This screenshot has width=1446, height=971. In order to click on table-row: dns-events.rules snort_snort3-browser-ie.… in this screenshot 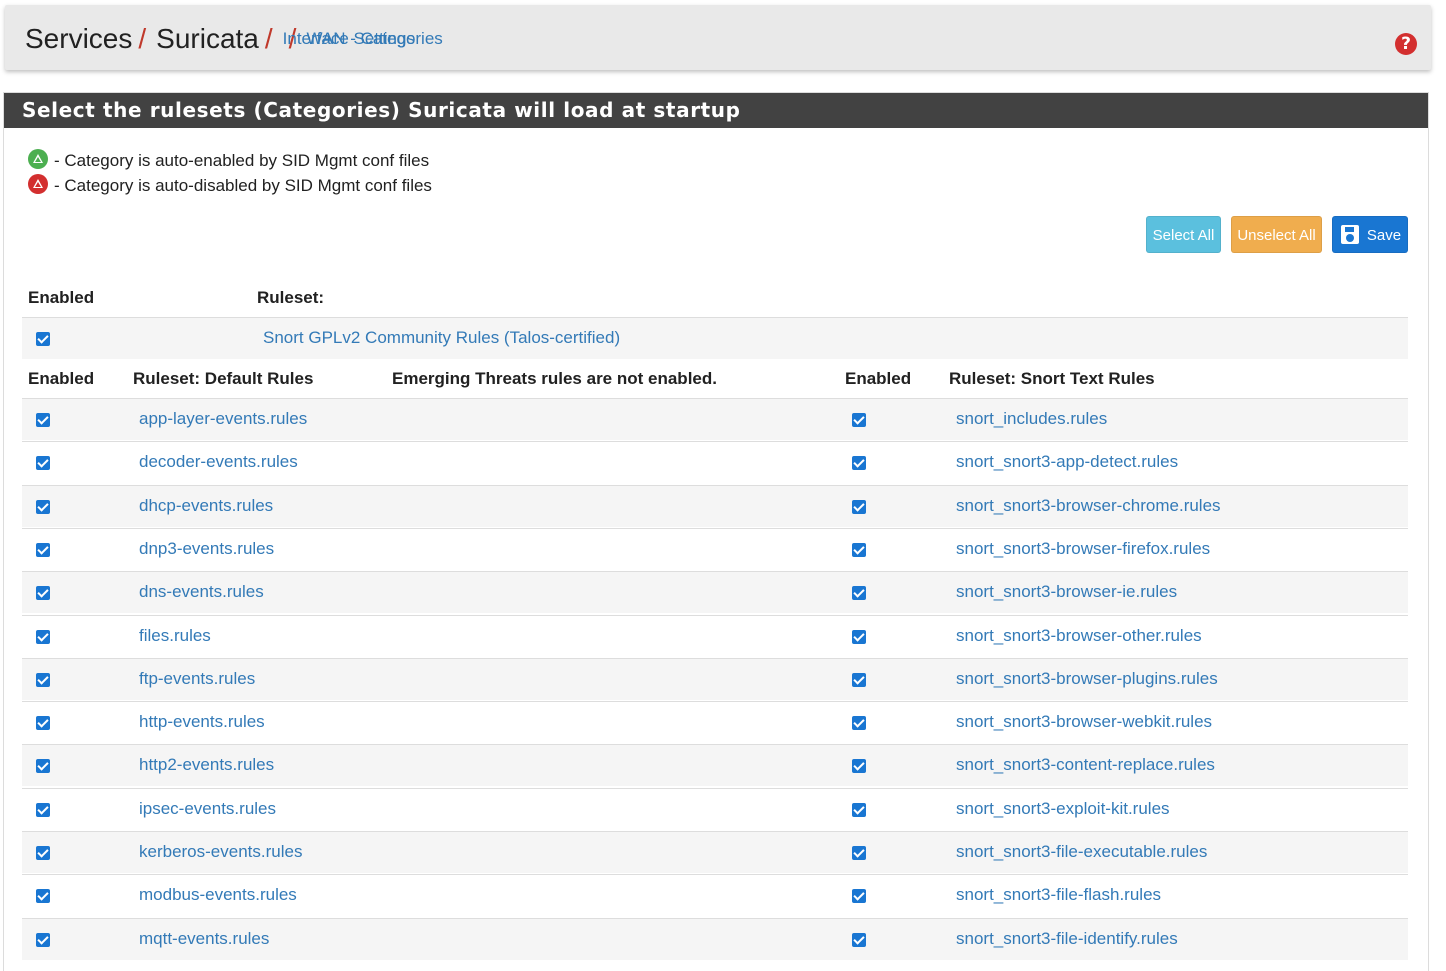, I will do `click(715, 592)`.